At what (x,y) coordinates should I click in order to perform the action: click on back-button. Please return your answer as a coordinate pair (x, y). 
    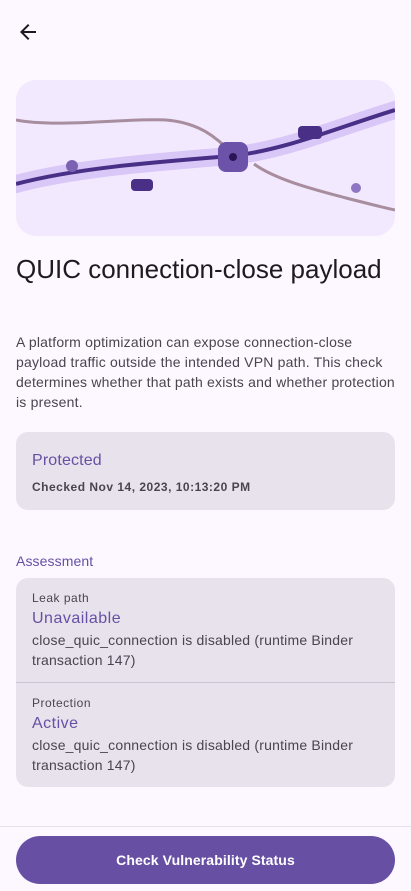
    Looking at the image, I should click on (28, 32).